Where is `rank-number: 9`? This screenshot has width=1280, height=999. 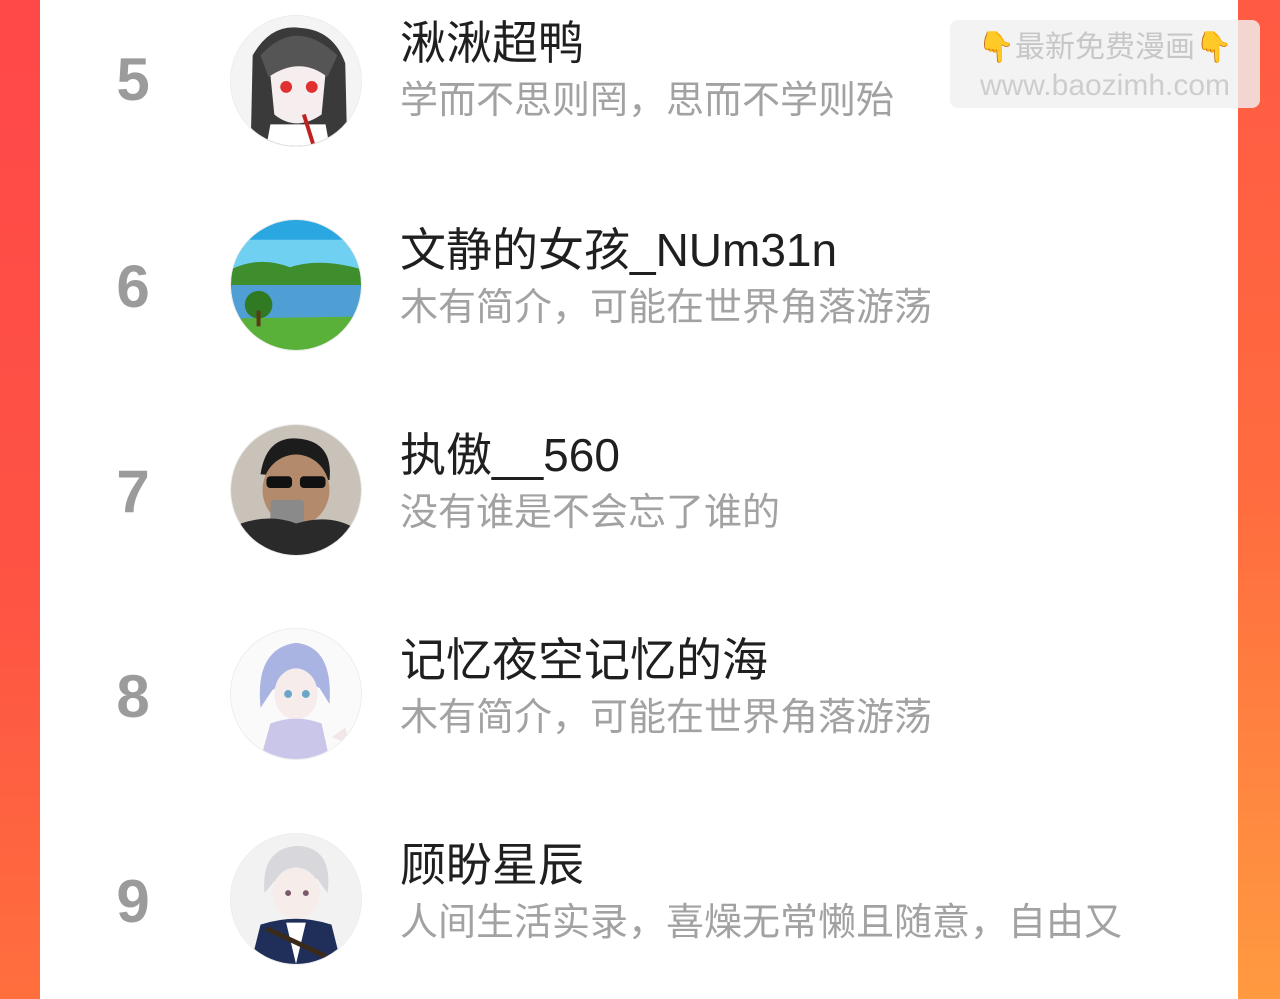
rank-number: 9 is located at coordinates (133, 901).